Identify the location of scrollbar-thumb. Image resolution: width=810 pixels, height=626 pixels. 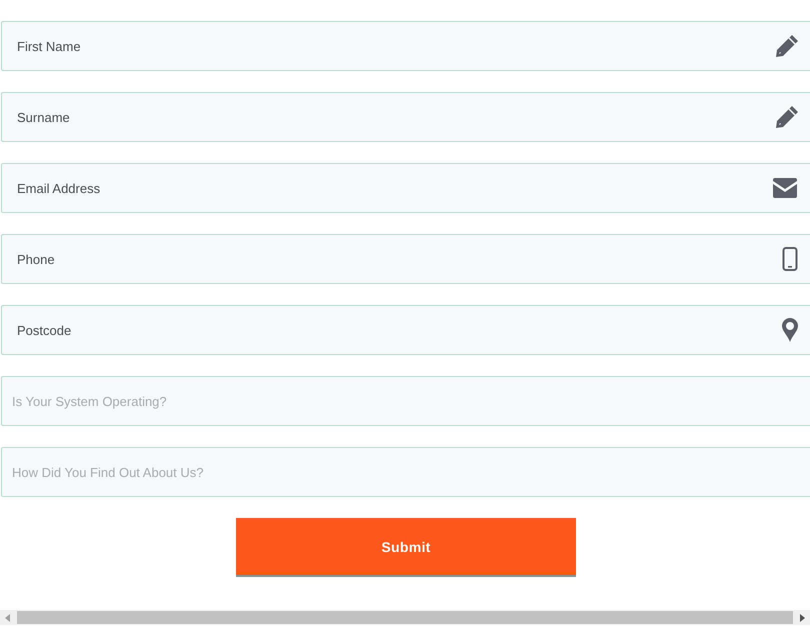
(405, 617).